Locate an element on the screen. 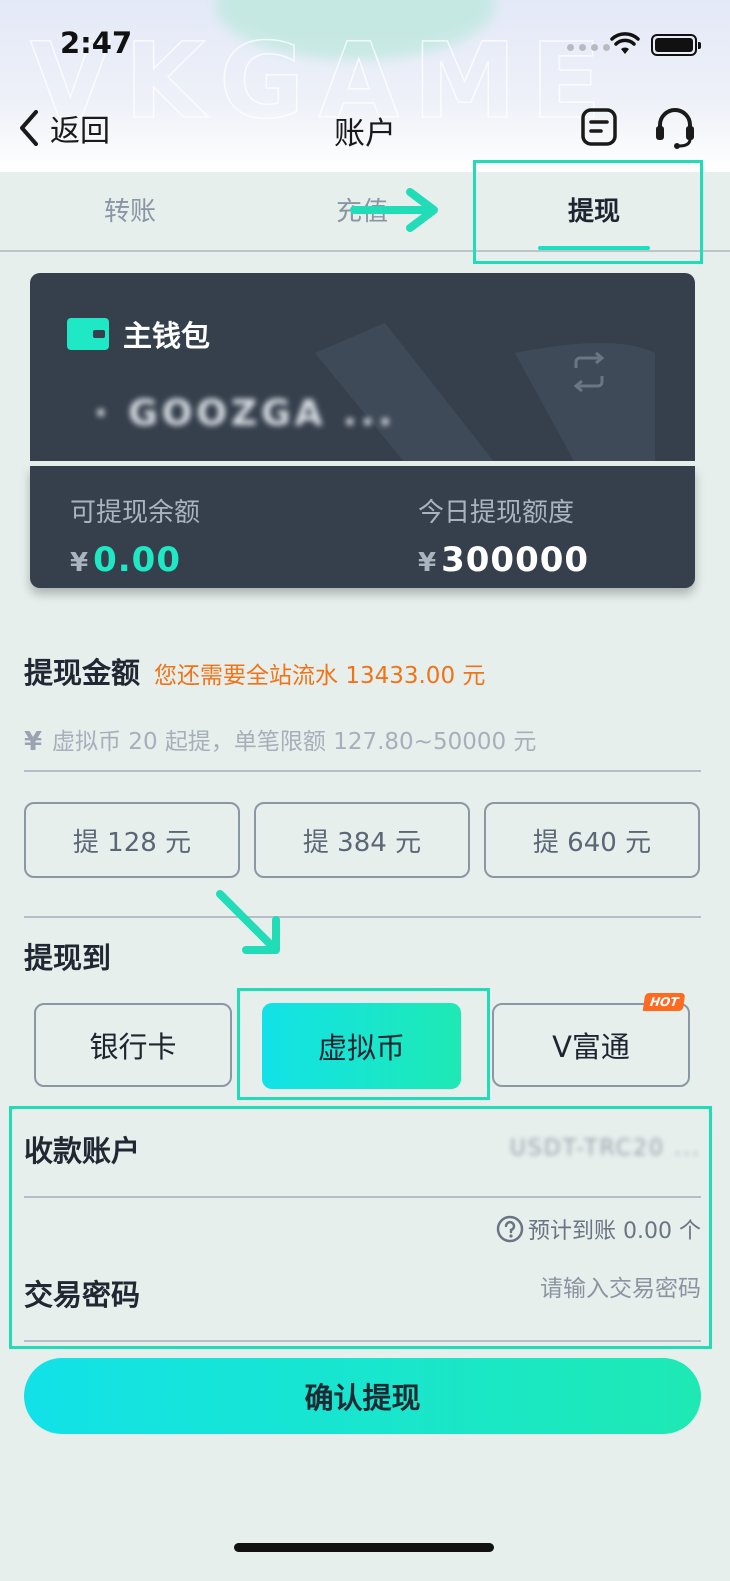  switch-wallet-icon is located at coordinates (589, 372).